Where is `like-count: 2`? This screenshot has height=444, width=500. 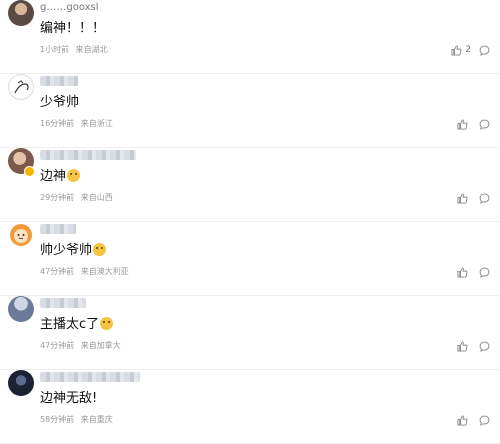
like-count: 2 is located at coordinates (468, 50).